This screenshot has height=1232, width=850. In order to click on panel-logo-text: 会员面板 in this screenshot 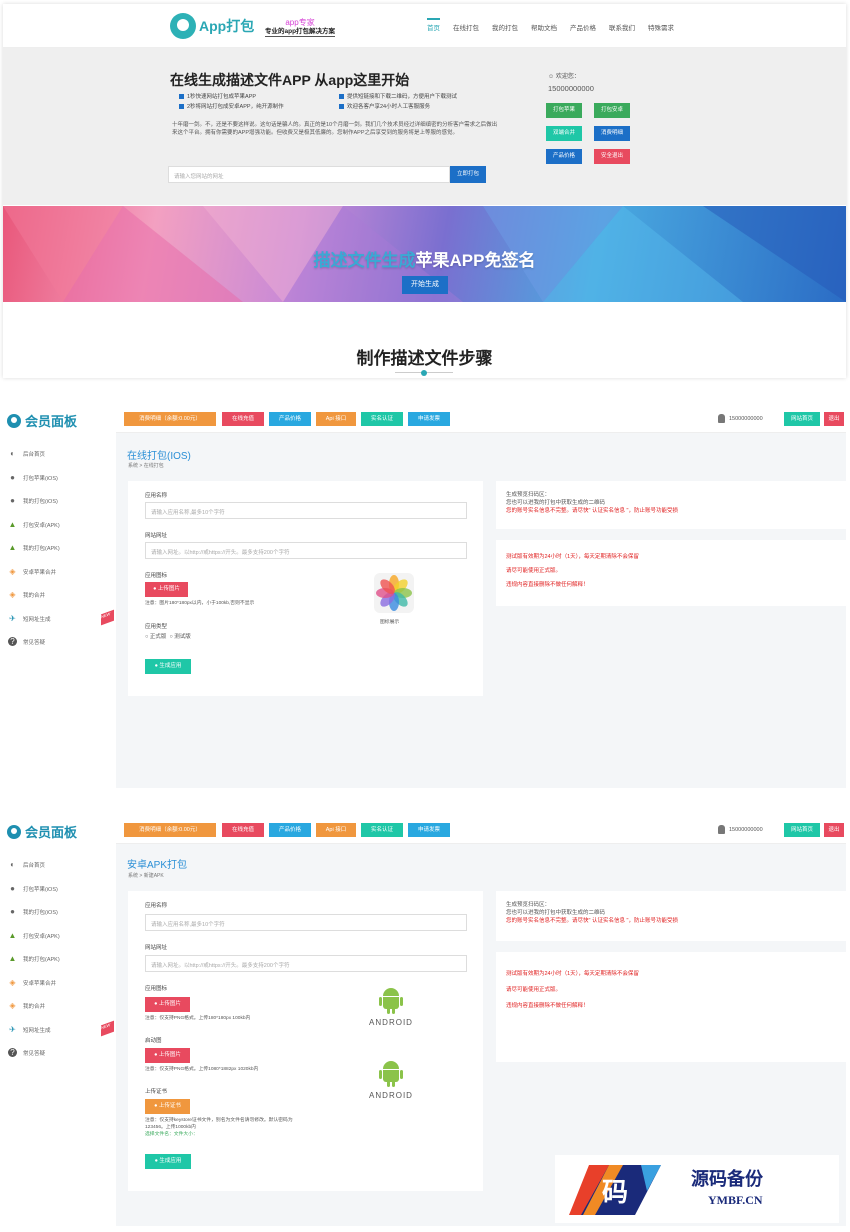, I will do `click(51, 421)`.